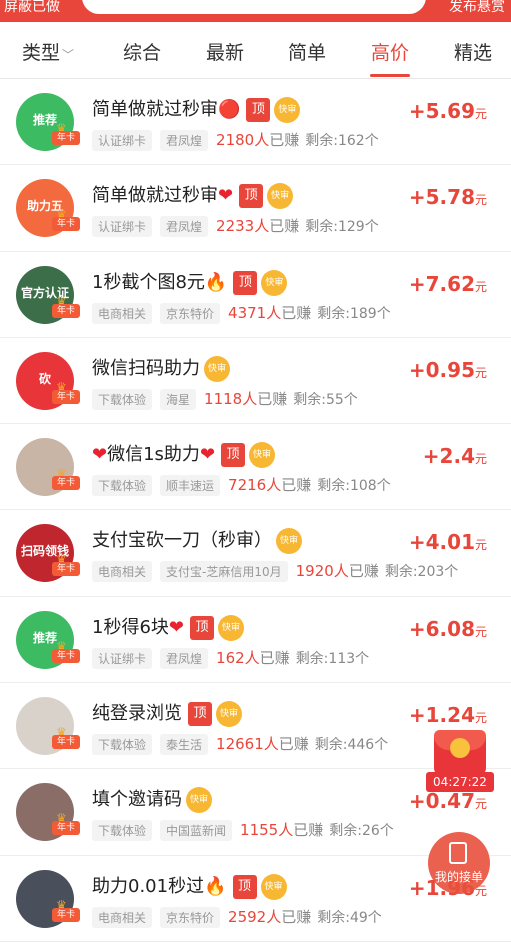 The height and width of the screenshot is (942, 511). Describe the element at coordinates (190, 486) in the screenshot. I see `publisher-chip: 顺丰速运` at that location.